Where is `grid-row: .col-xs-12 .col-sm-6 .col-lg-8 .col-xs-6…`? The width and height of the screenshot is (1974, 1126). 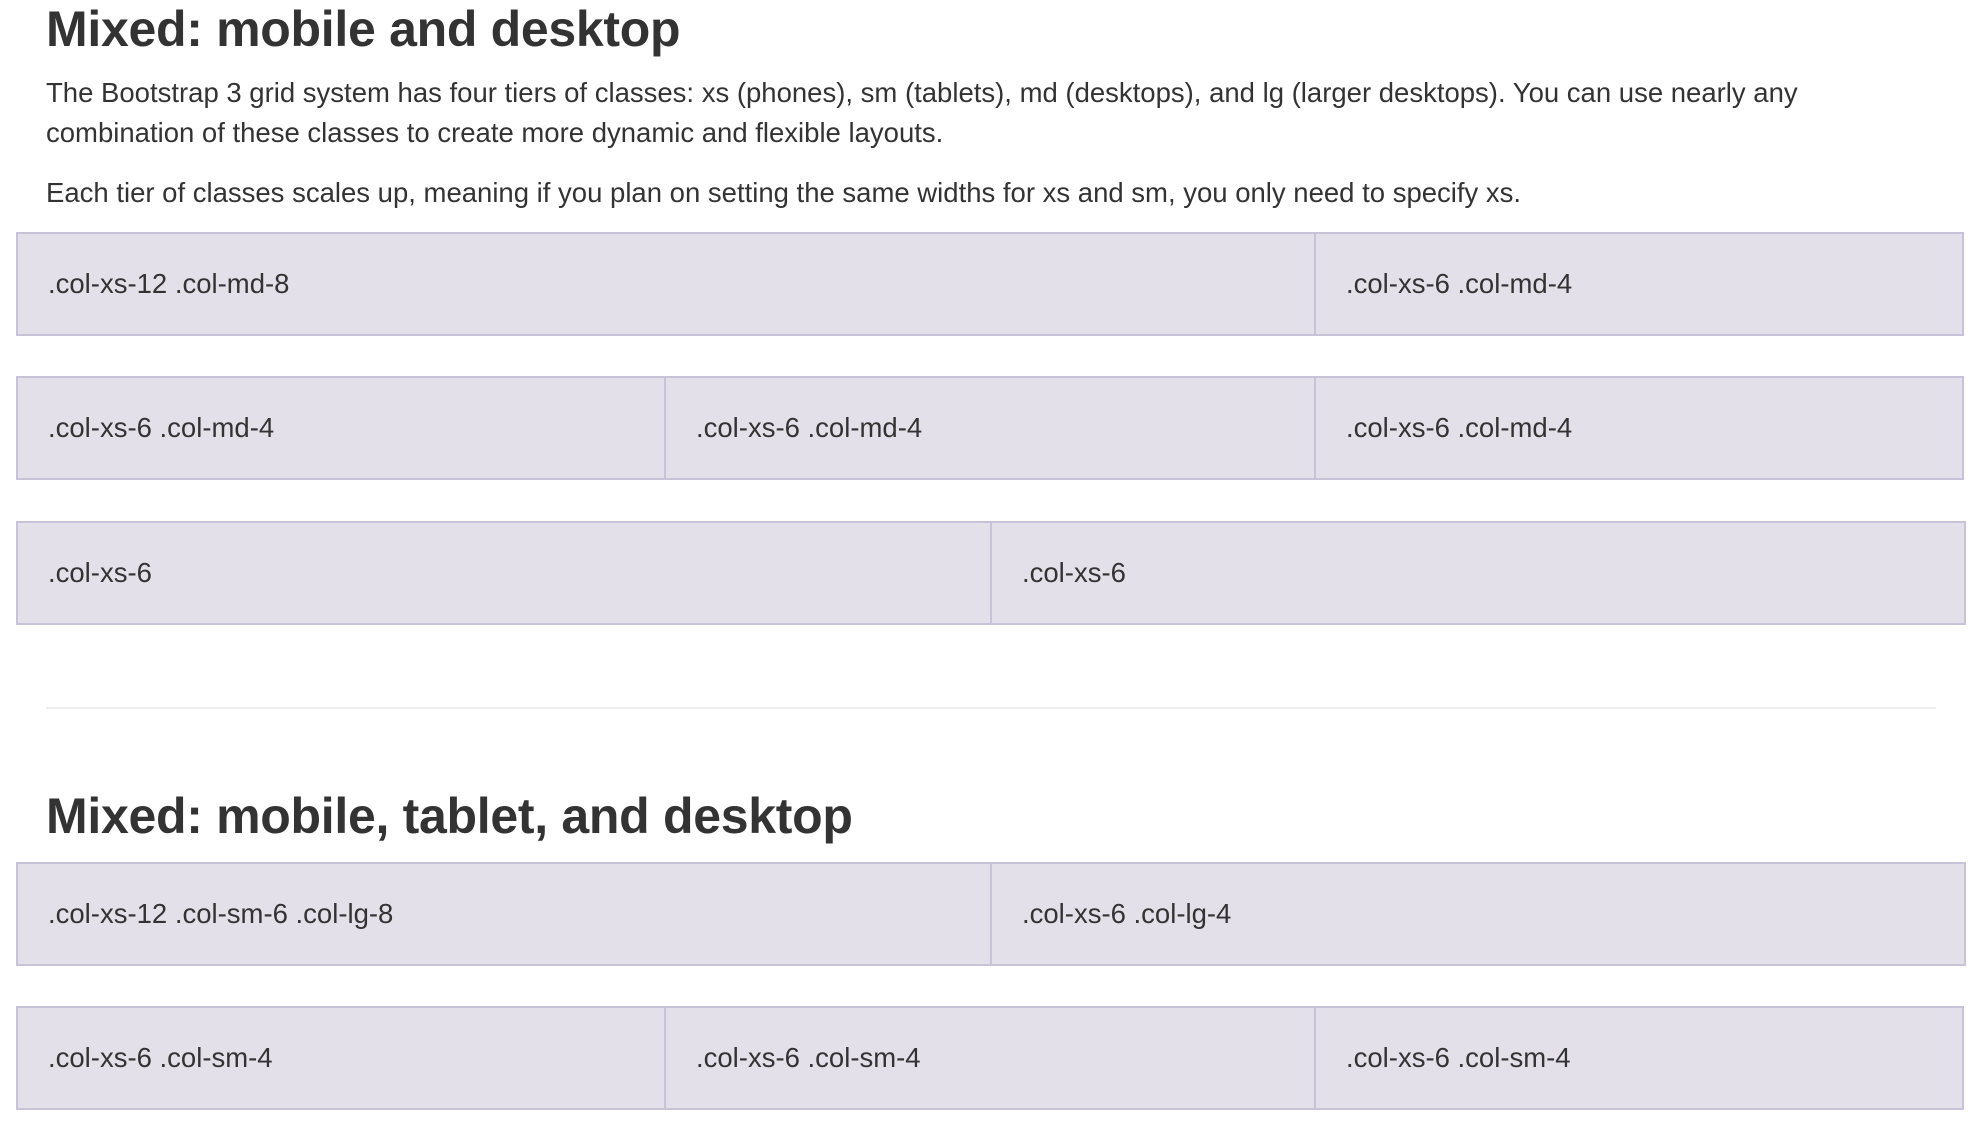 grid-row: .col-xs-12 .col-sm-6 .col-lg-8 .col-xs-6… is located at coordinates (991, 914).